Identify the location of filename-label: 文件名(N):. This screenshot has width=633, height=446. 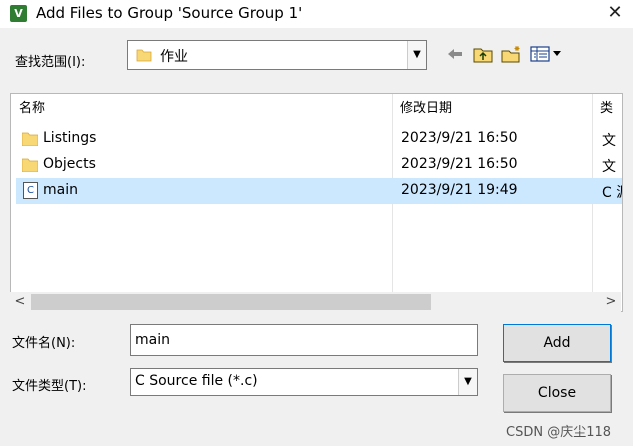
(44, 343).